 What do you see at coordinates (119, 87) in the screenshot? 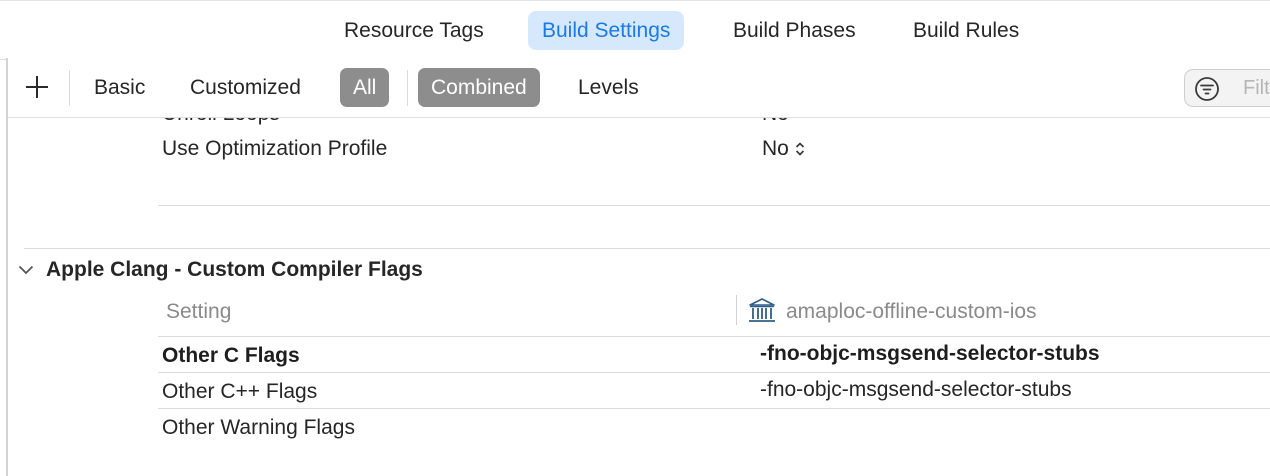
I see `filter-basic-button: Basic` at bounding box center [119, 87].